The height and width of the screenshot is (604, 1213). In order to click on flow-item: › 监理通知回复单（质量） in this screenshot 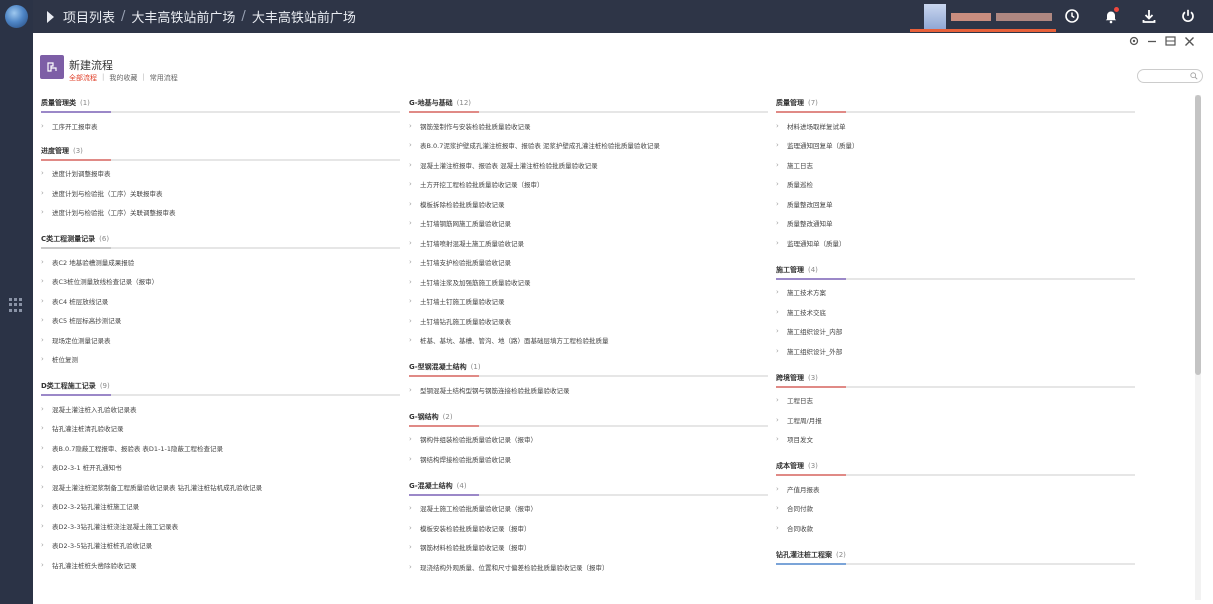, I will do `click(956, 146)`.